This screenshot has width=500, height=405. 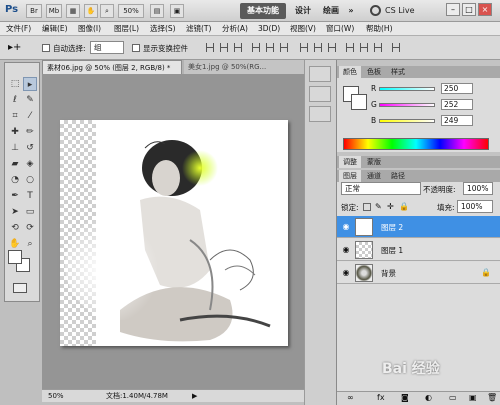 I want to click on menu-help: 帮助(H), so click(x=379, y=29).